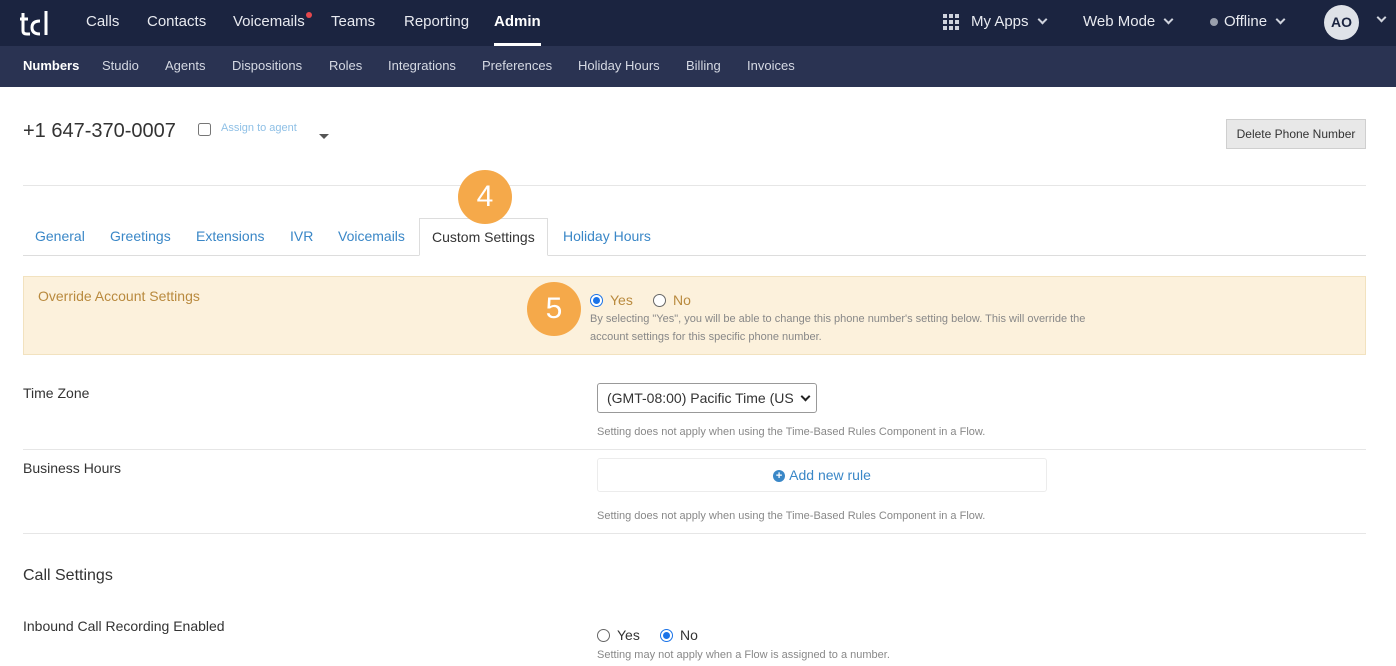  What do you see at coordinates (35, 23) in the screenshot?
I see `tcl-logo` at bounding box center [35, 23].